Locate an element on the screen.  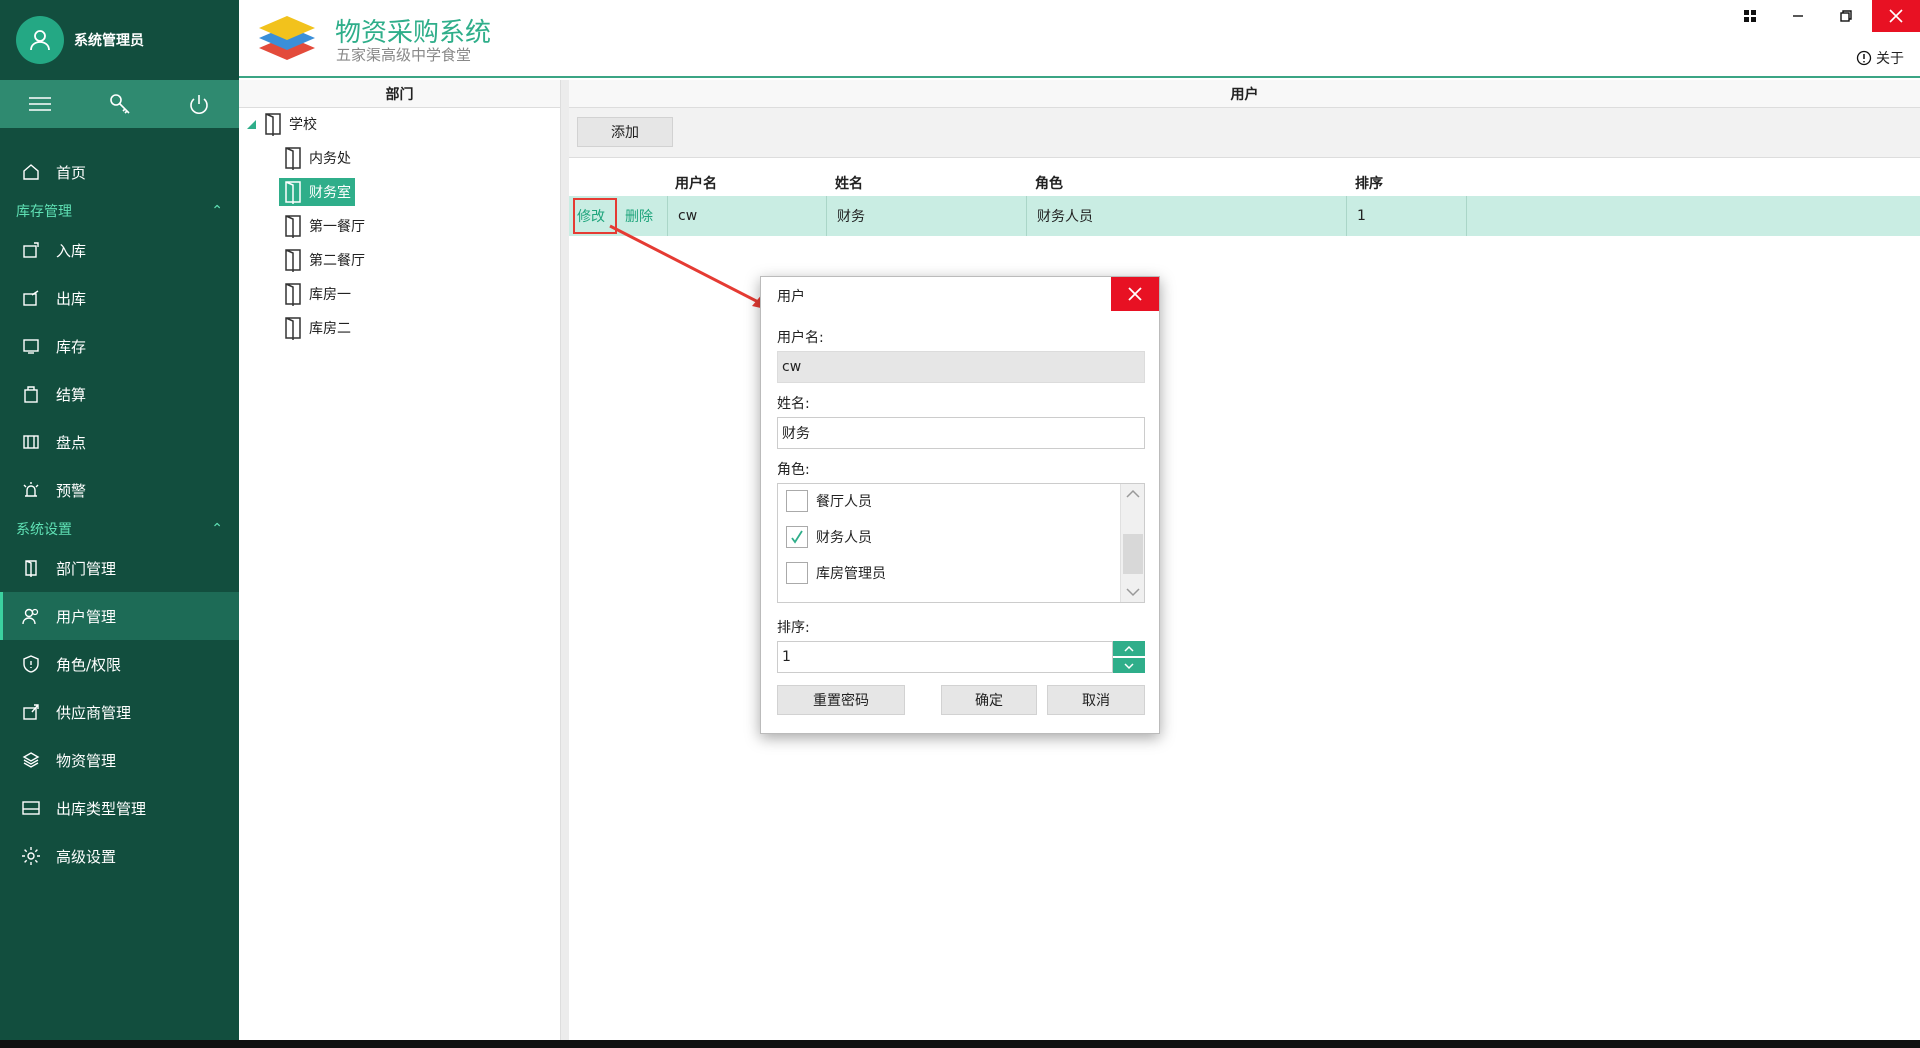
sidebar-item-outbound-types: 出库类型管理 is located at coordinates (119, 808).